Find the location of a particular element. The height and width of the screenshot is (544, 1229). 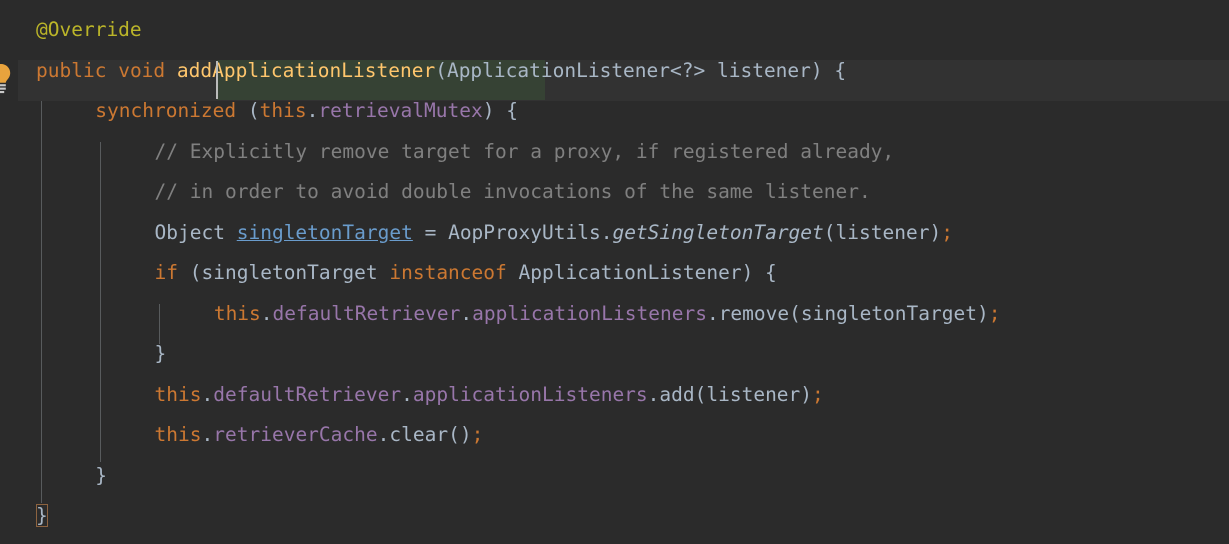

token-plain: .add(listener) is located at coordinates (730, 394).